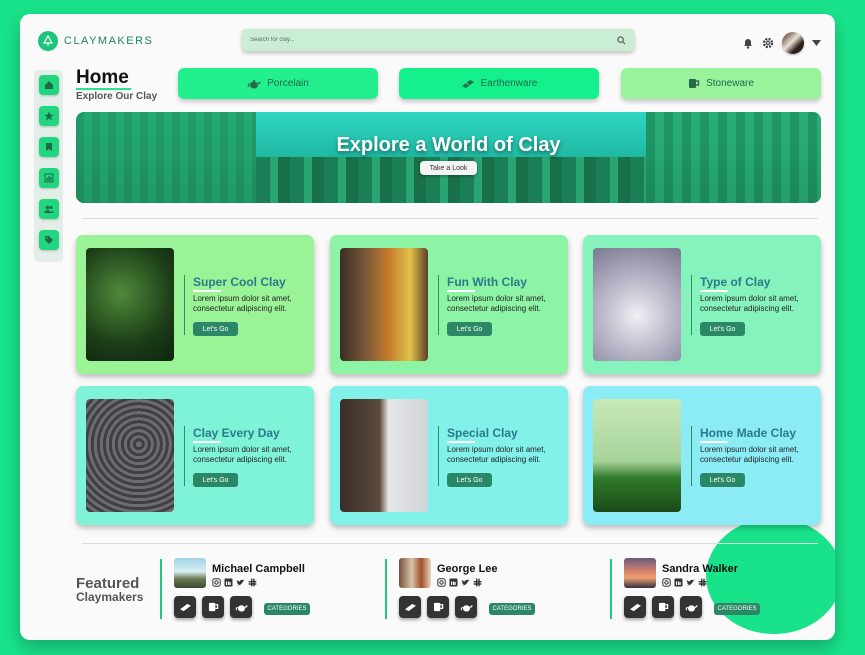  I want to click on take-a-look-button: Take a Look, so click(448, 168).